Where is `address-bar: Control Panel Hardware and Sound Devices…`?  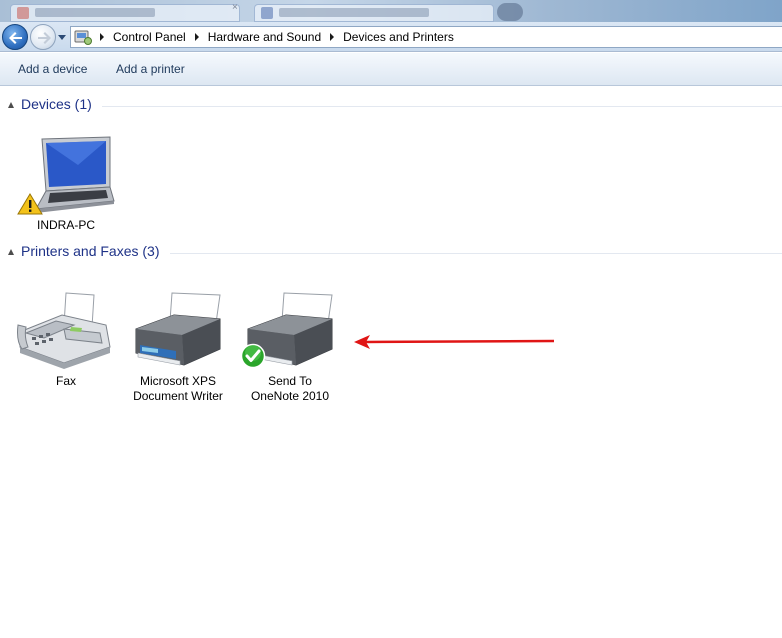 address-bar: Control Panel Hardware and Sound Devices… is located at coordinates (426, 37).